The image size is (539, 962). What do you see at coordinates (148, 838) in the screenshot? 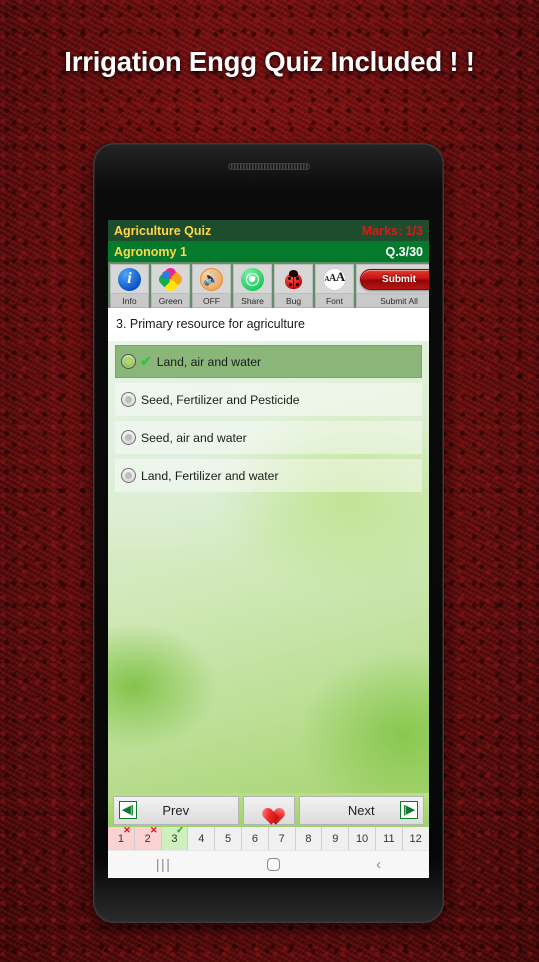
I see `question-number-cell: ✕ 2` at bounding box center [148, 838].